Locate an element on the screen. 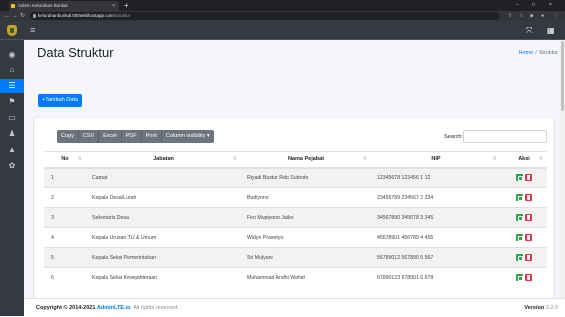  csv-button: CSV is located at coordinates (89, 136).